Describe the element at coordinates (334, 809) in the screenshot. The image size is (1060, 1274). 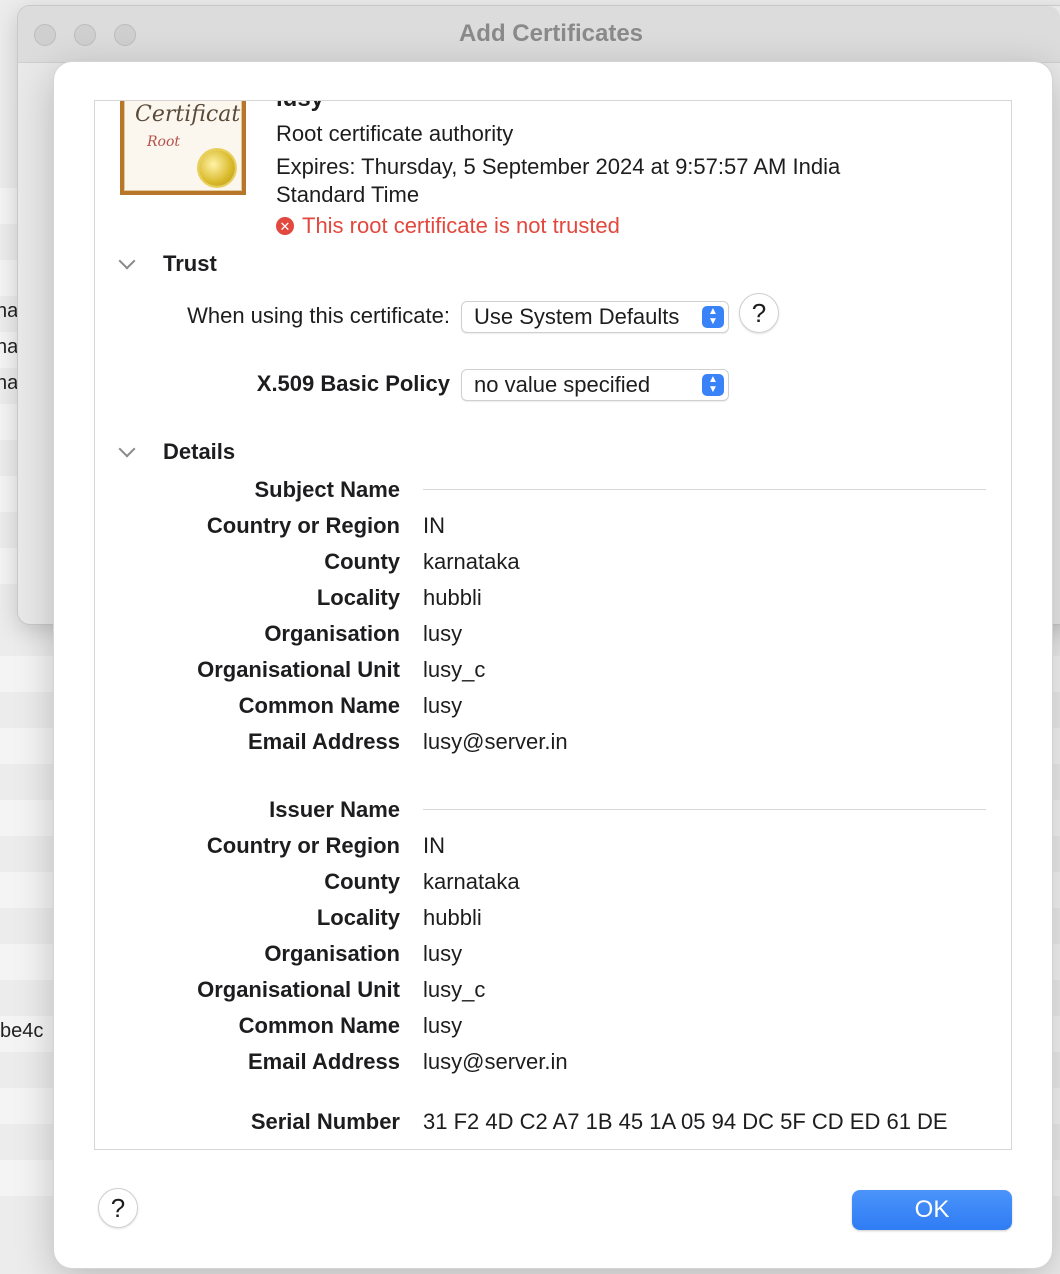
I see `issuer-name-heading: Issuer Name` at that location.